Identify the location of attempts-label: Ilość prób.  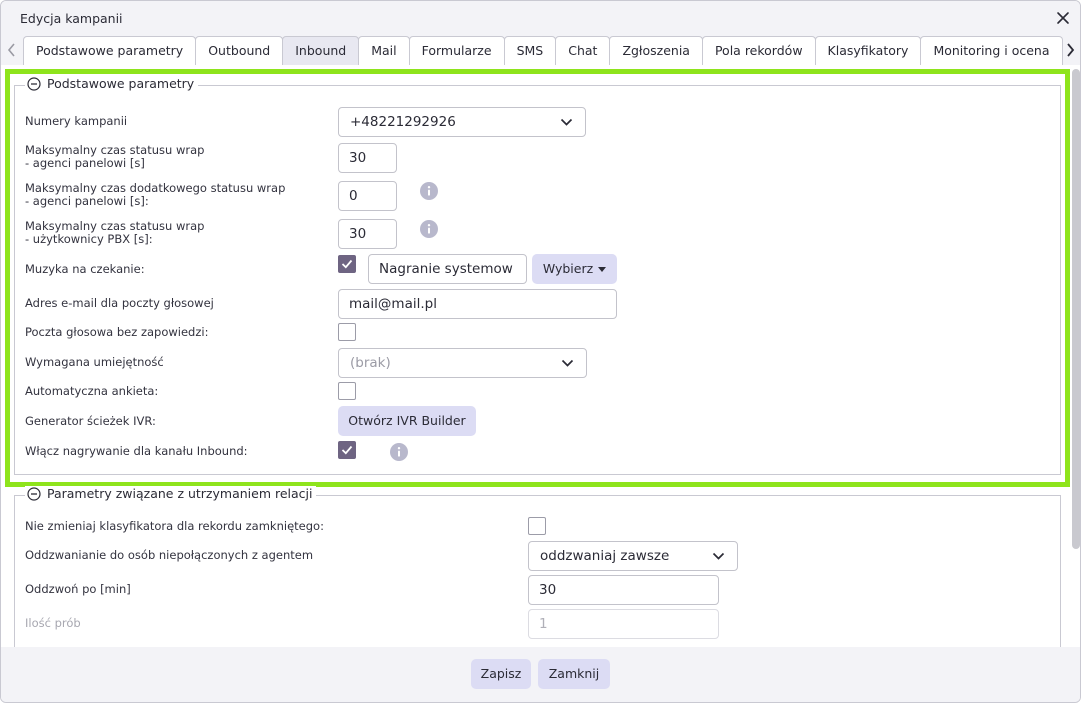
(53, 623).